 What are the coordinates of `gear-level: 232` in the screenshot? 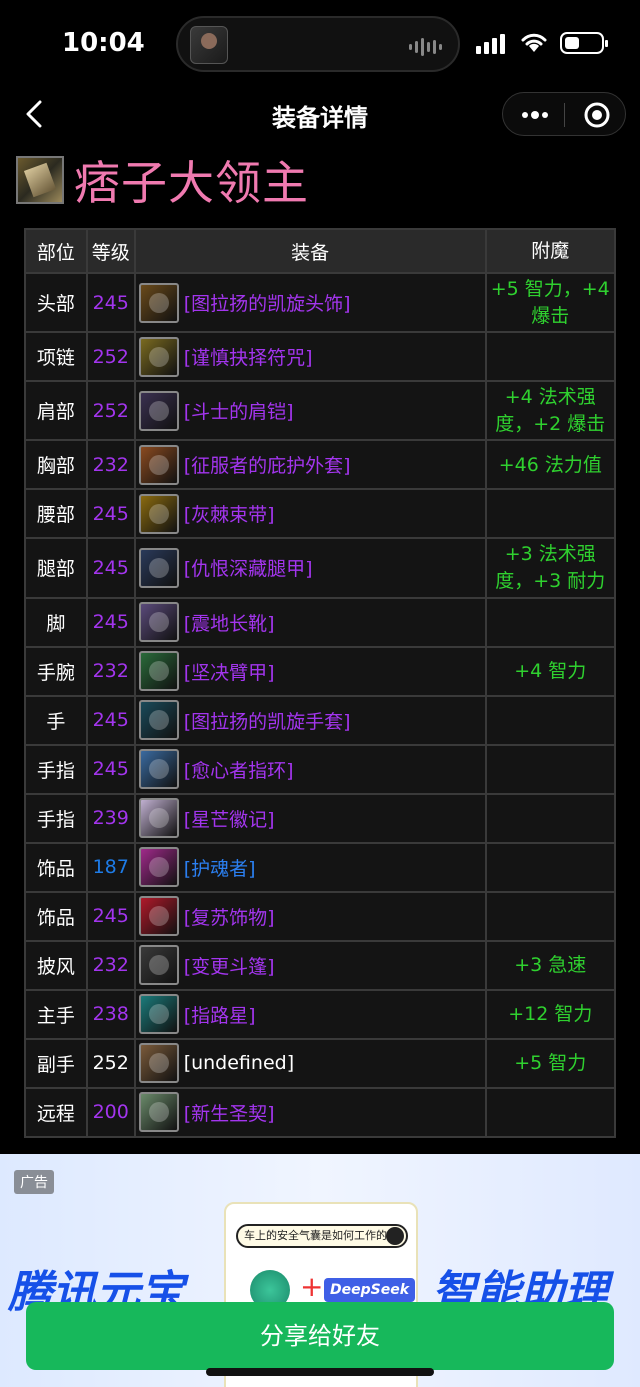 It's located at (110, 965).